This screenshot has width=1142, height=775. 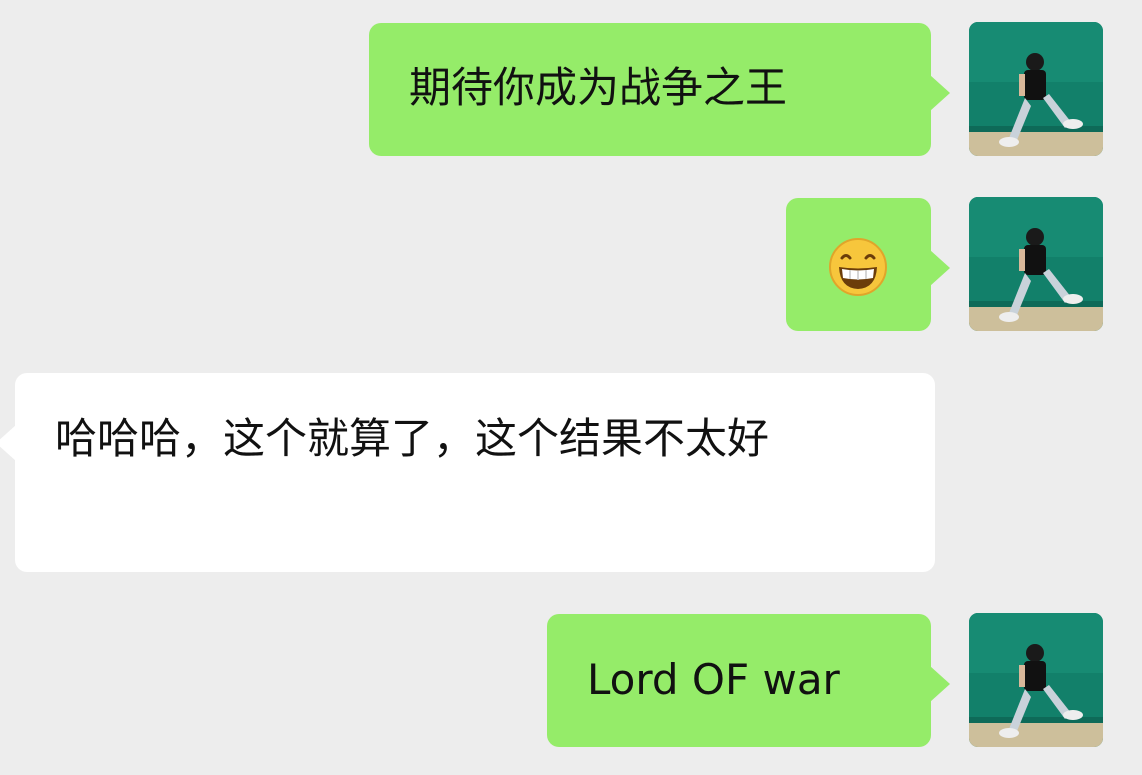 What do you see at coordinates (412, 438) in the screenshot?
I see `message-text: 哈哈哈，这个就算了，这个结果不太好` at bounding box center [412, 438].